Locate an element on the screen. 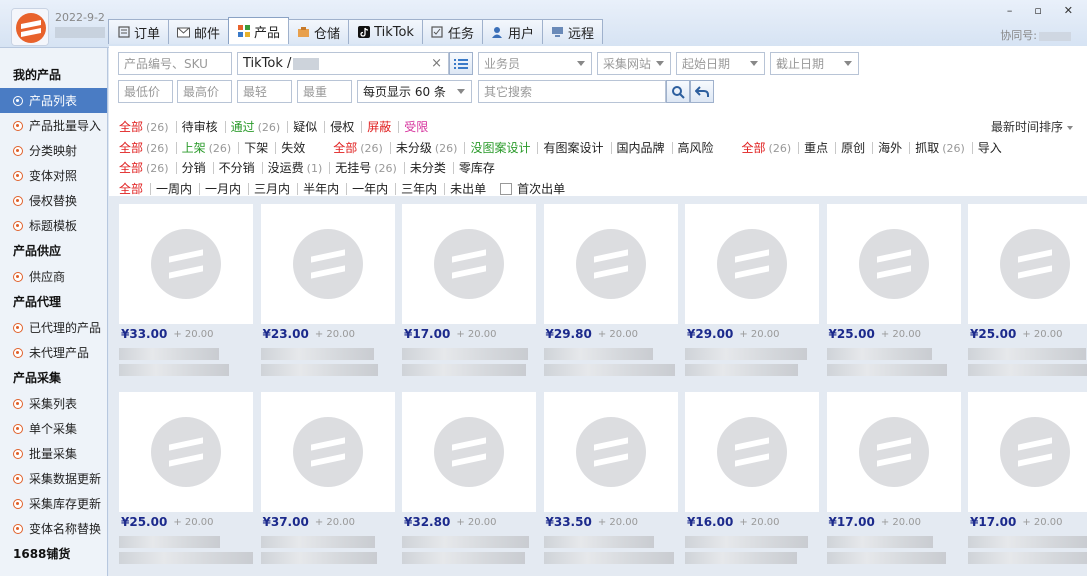  search-button is located at coordinates (678, 91).